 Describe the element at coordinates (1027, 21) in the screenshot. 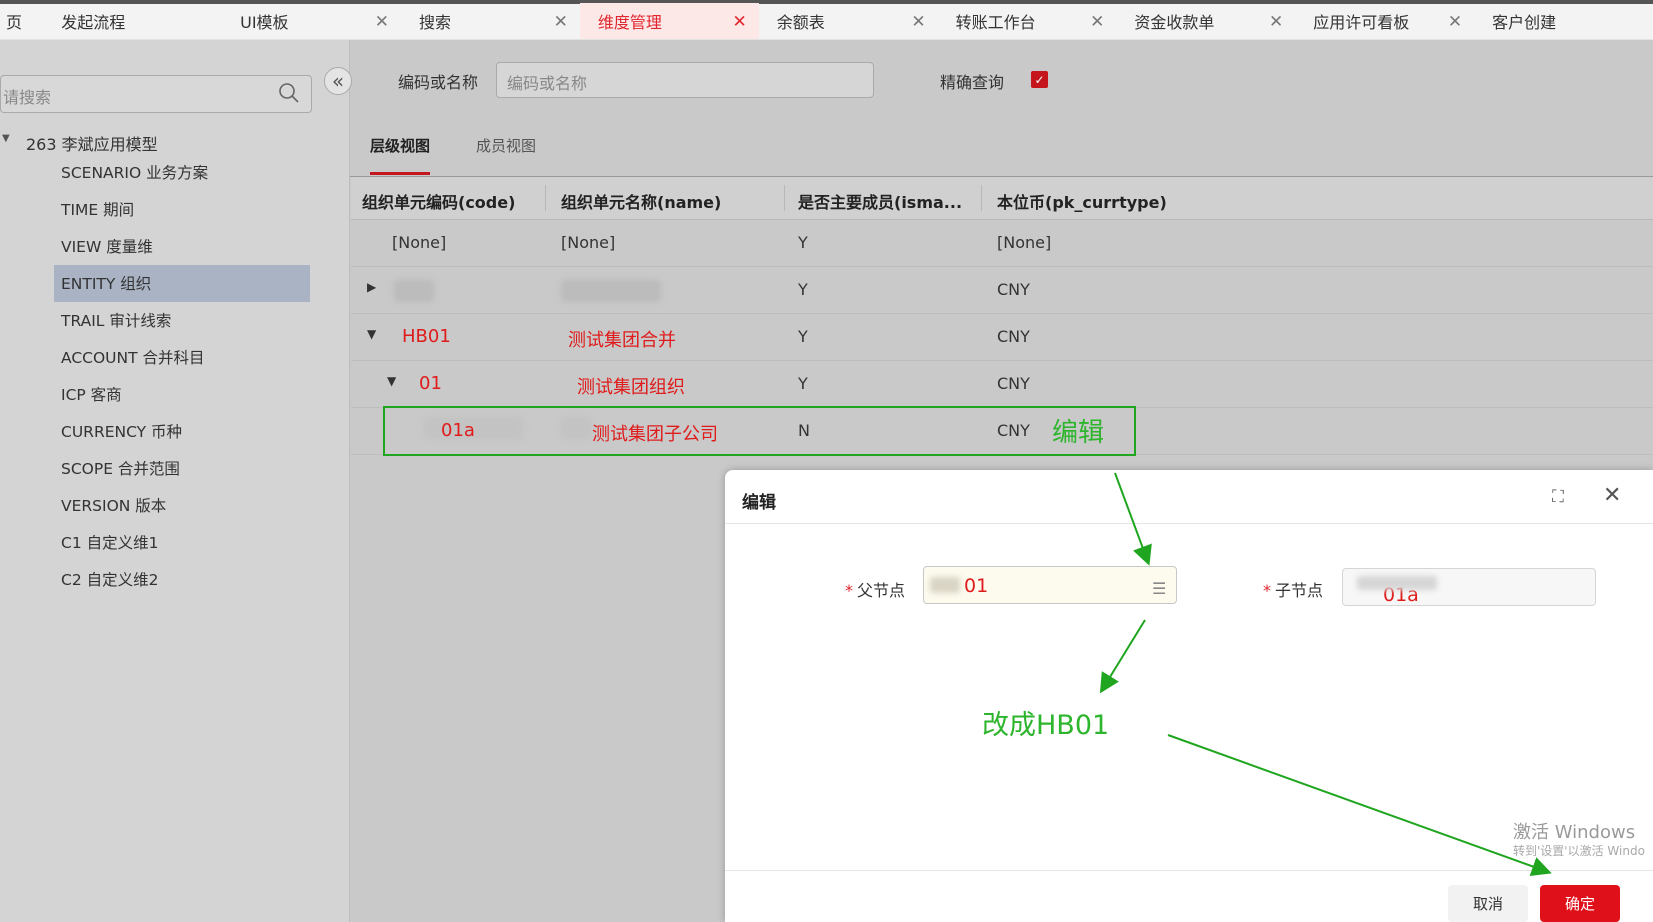

I see `tab-transfer-workbench: 转账工作台 ✕` at that location.